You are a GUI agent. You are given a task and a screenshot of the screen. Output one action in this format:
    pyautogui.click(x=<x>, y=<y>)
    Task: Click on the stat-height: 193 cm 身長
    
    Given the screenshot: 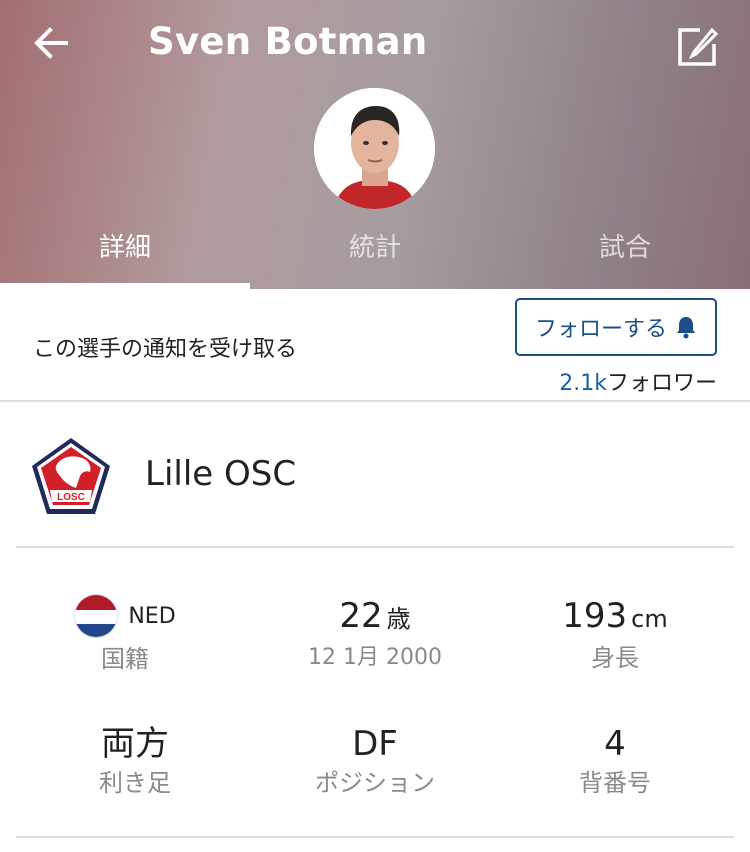 What is the action you would take?
    pyautogui.click(x=615, y=634)
    